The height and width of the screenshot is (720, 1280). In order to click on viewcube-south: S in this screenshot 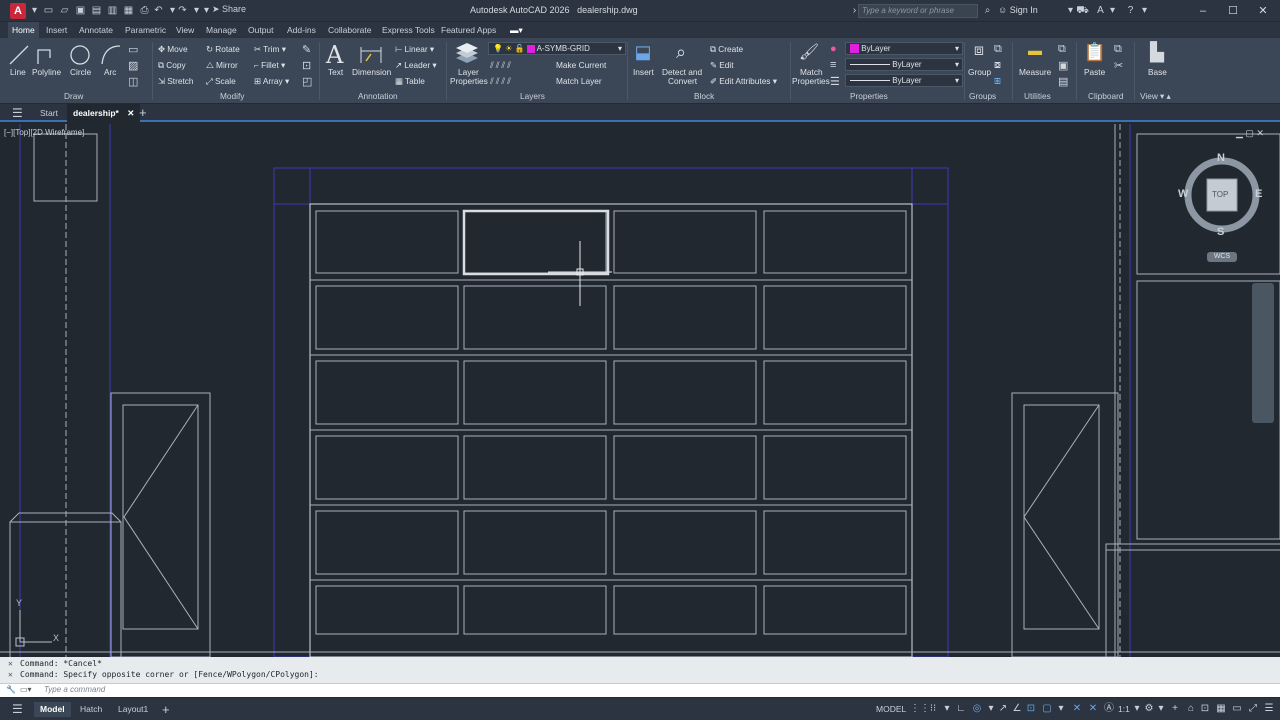, I will do `click(1220, 232)`.